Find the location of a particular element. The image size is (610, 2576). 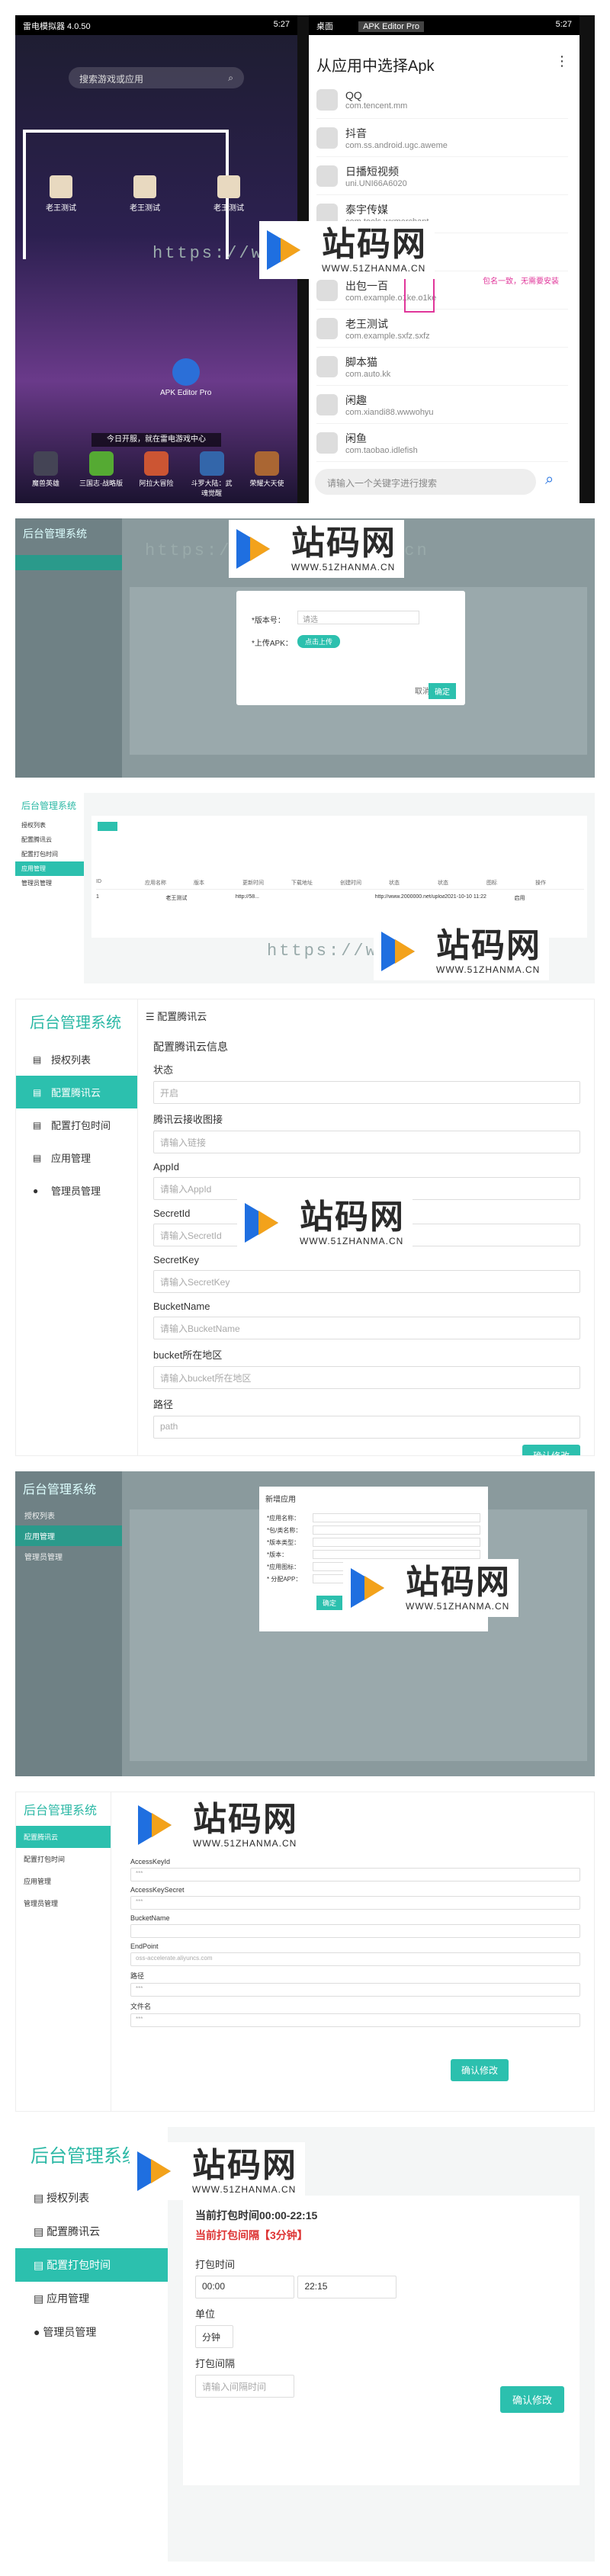

app-package: com.ss.android.ugc.aweme is located at coordinates (396, 145).